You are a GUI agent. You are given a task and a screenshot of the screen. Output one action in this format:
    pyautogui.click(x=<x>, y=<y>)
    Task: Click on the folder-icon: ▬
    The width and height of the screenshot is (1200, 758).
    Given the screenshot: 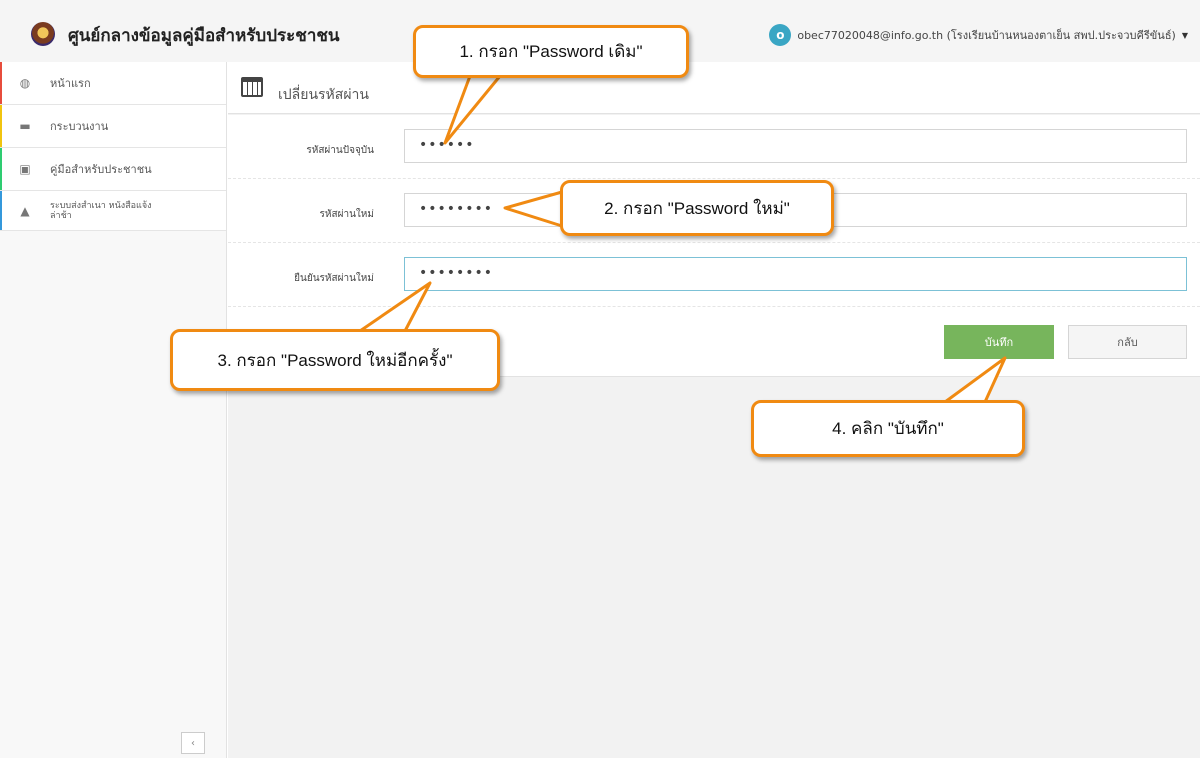 What is the action you would take?
    pyautogui.click(x=25, y=126)
    